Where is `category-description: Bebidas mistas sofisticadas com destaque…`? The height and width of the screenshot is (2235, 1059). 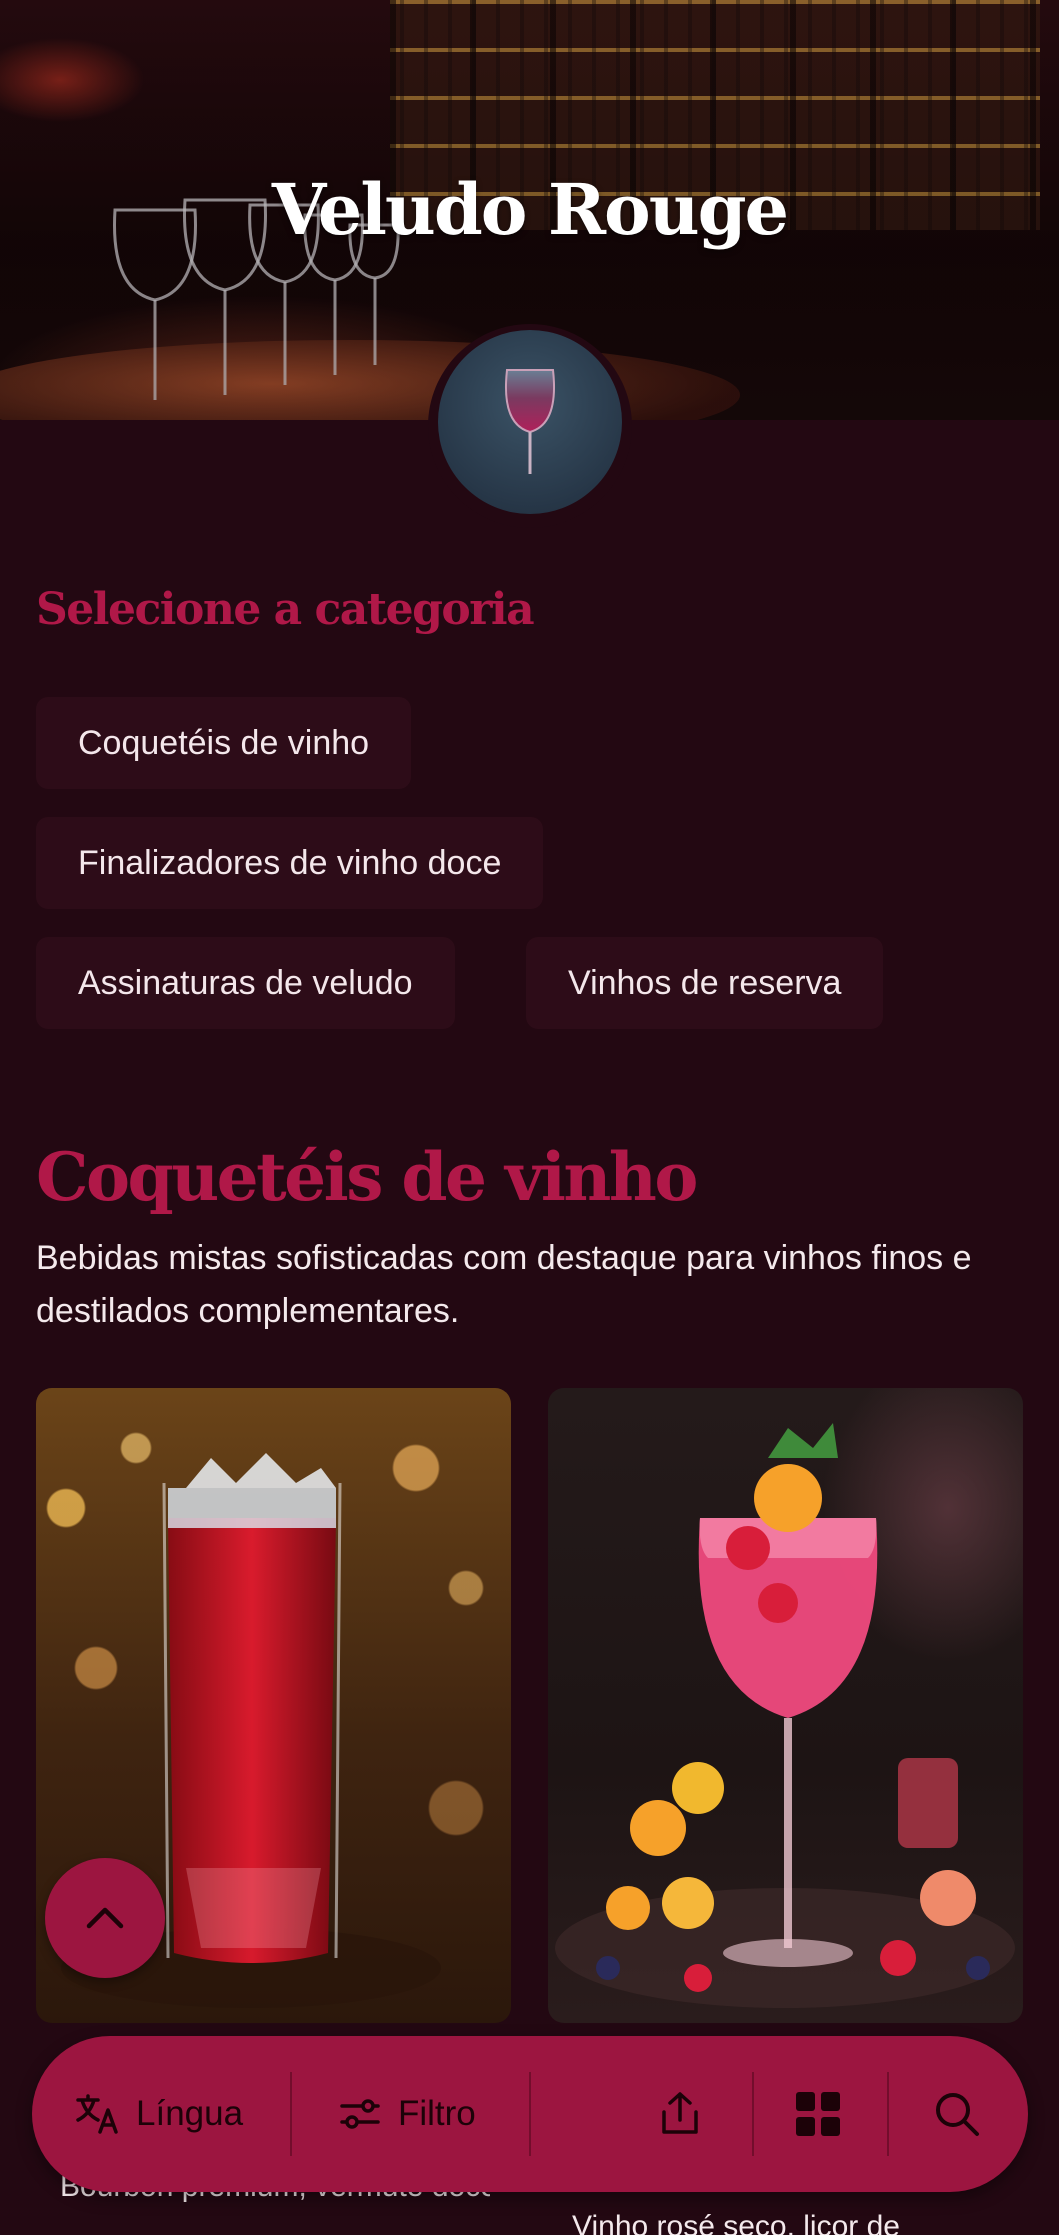 category-description: Bebidas mistas sofisticadas com destaque… is located at coordinates (504, 1284).